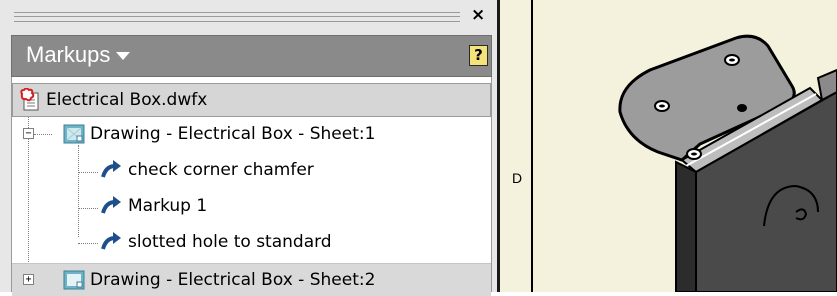 The height and width of the screenshot is (296, 837). Describe the element at coordinates (478, 15) in the screenshot. I see `close-icon: ×` at that location.